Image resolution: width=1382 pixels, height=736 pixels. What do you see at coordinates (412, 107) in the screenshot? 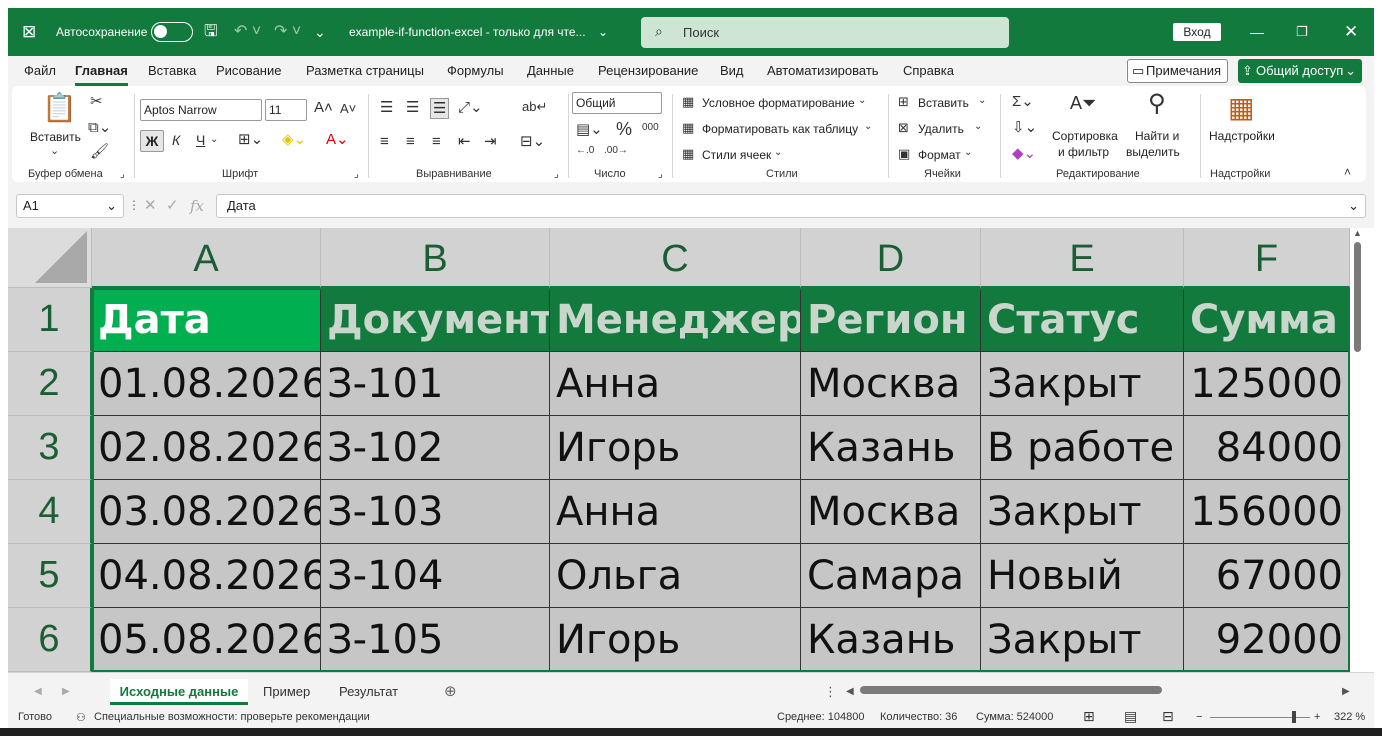
I see `align-middle-icon: ☰` at bounding box center [412, 107].